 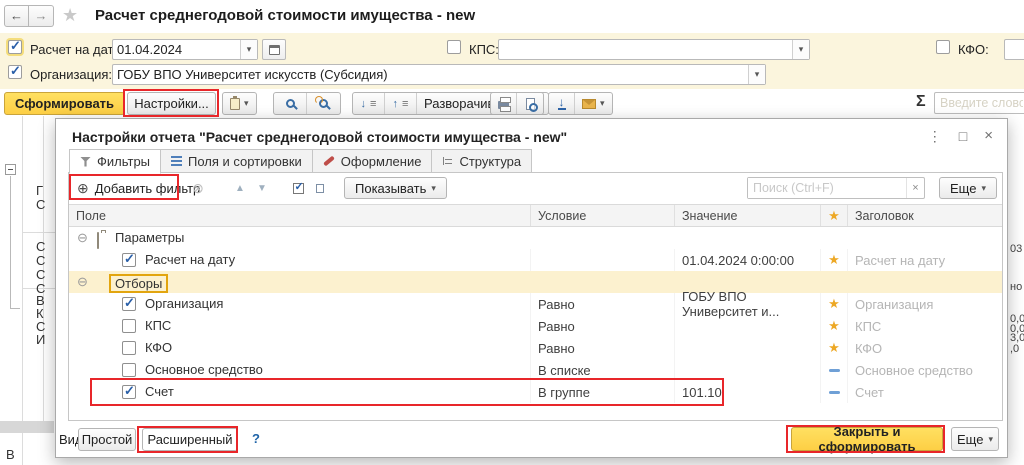 I want to click on tab-appearance: Оформление, so click(x=372, y=161).